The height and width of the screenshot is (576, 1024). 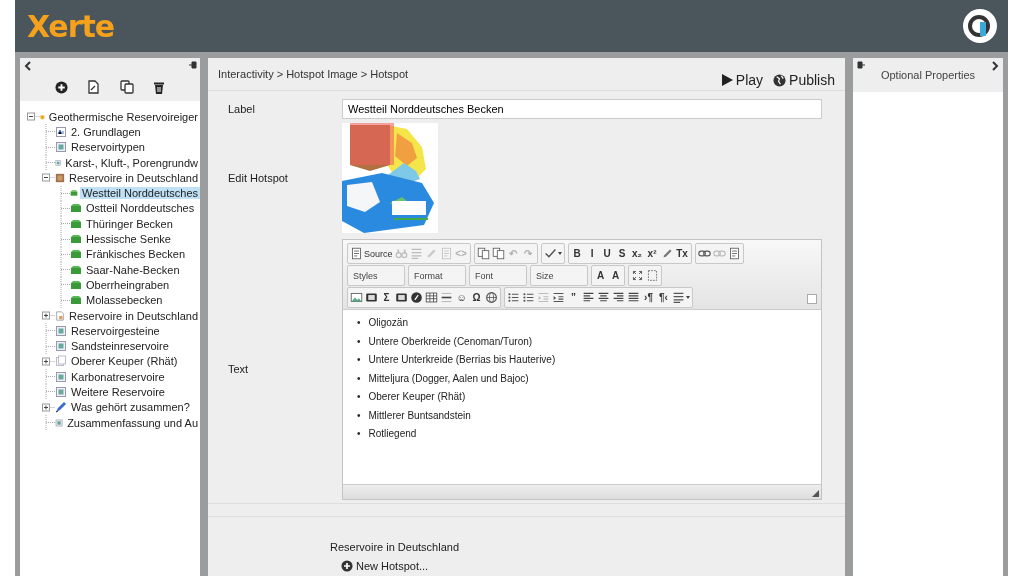 What do you see at coordinates (140, 193) in the screenshot?
I see `tree-item: Westteil Norddeutsches` at bounding box center [140, 193].